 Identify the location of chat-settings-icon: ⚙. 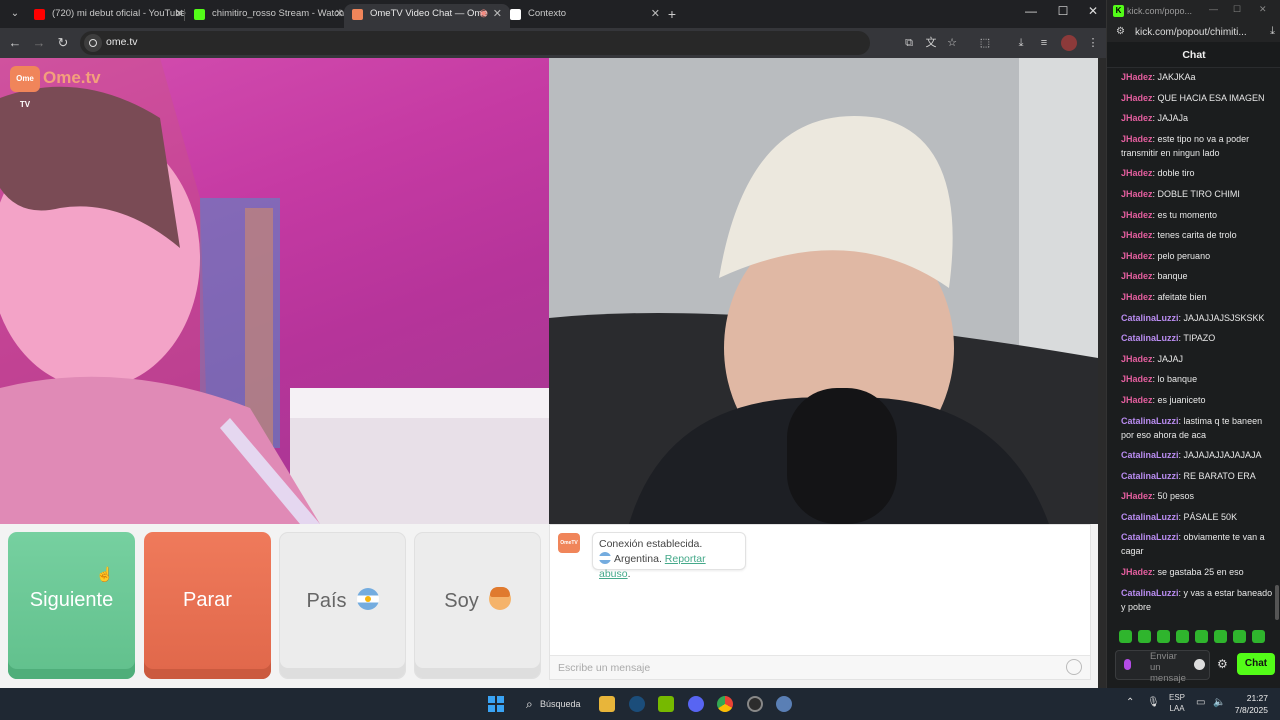
(1222, 664).